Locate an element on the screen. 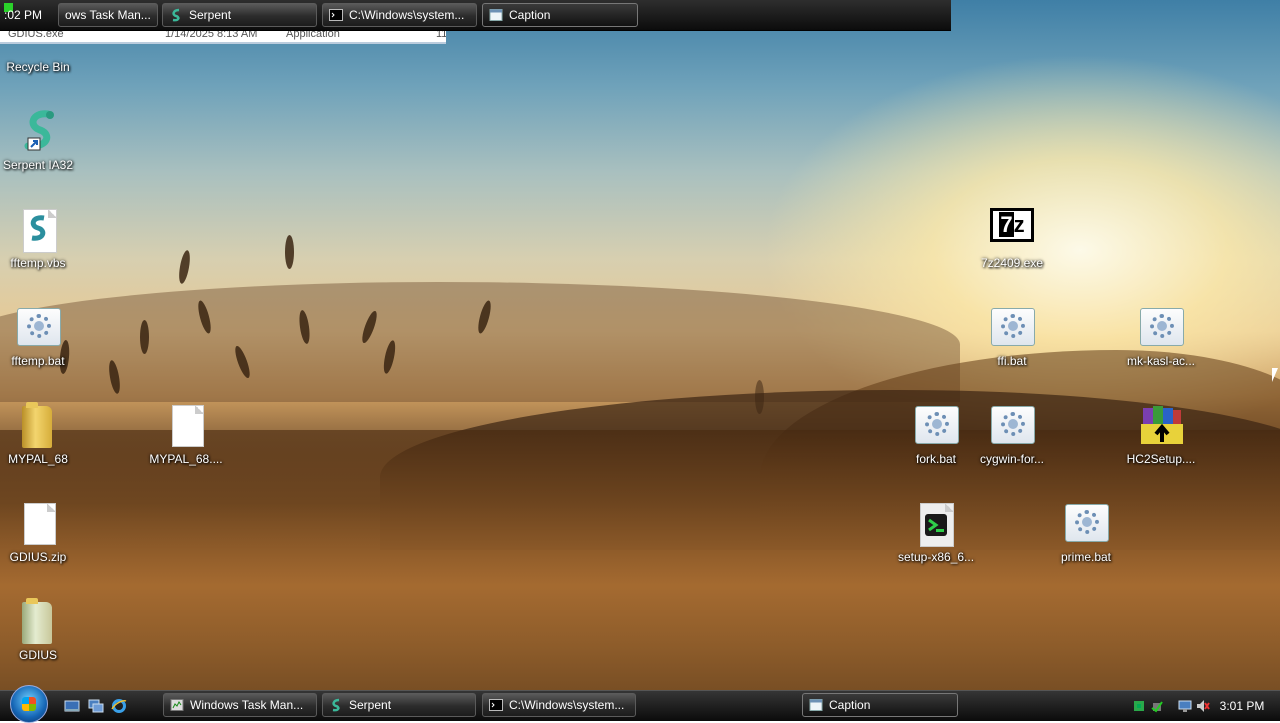  desktop-icon-fftemp-bat: fftemp.bat is located at coordinates (38, 336).